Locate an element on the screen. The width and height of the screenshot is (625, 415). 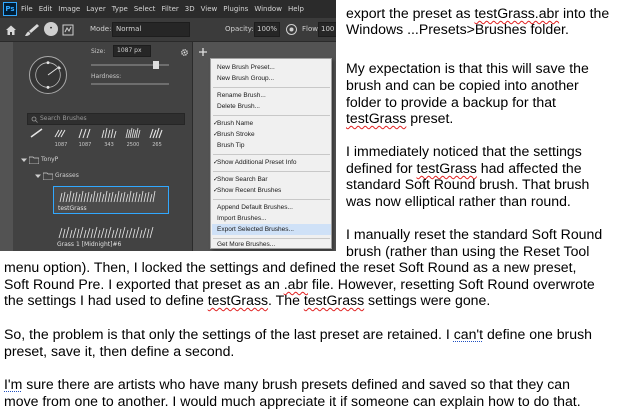
menu-window: Window is located at coordinates (268, 9).